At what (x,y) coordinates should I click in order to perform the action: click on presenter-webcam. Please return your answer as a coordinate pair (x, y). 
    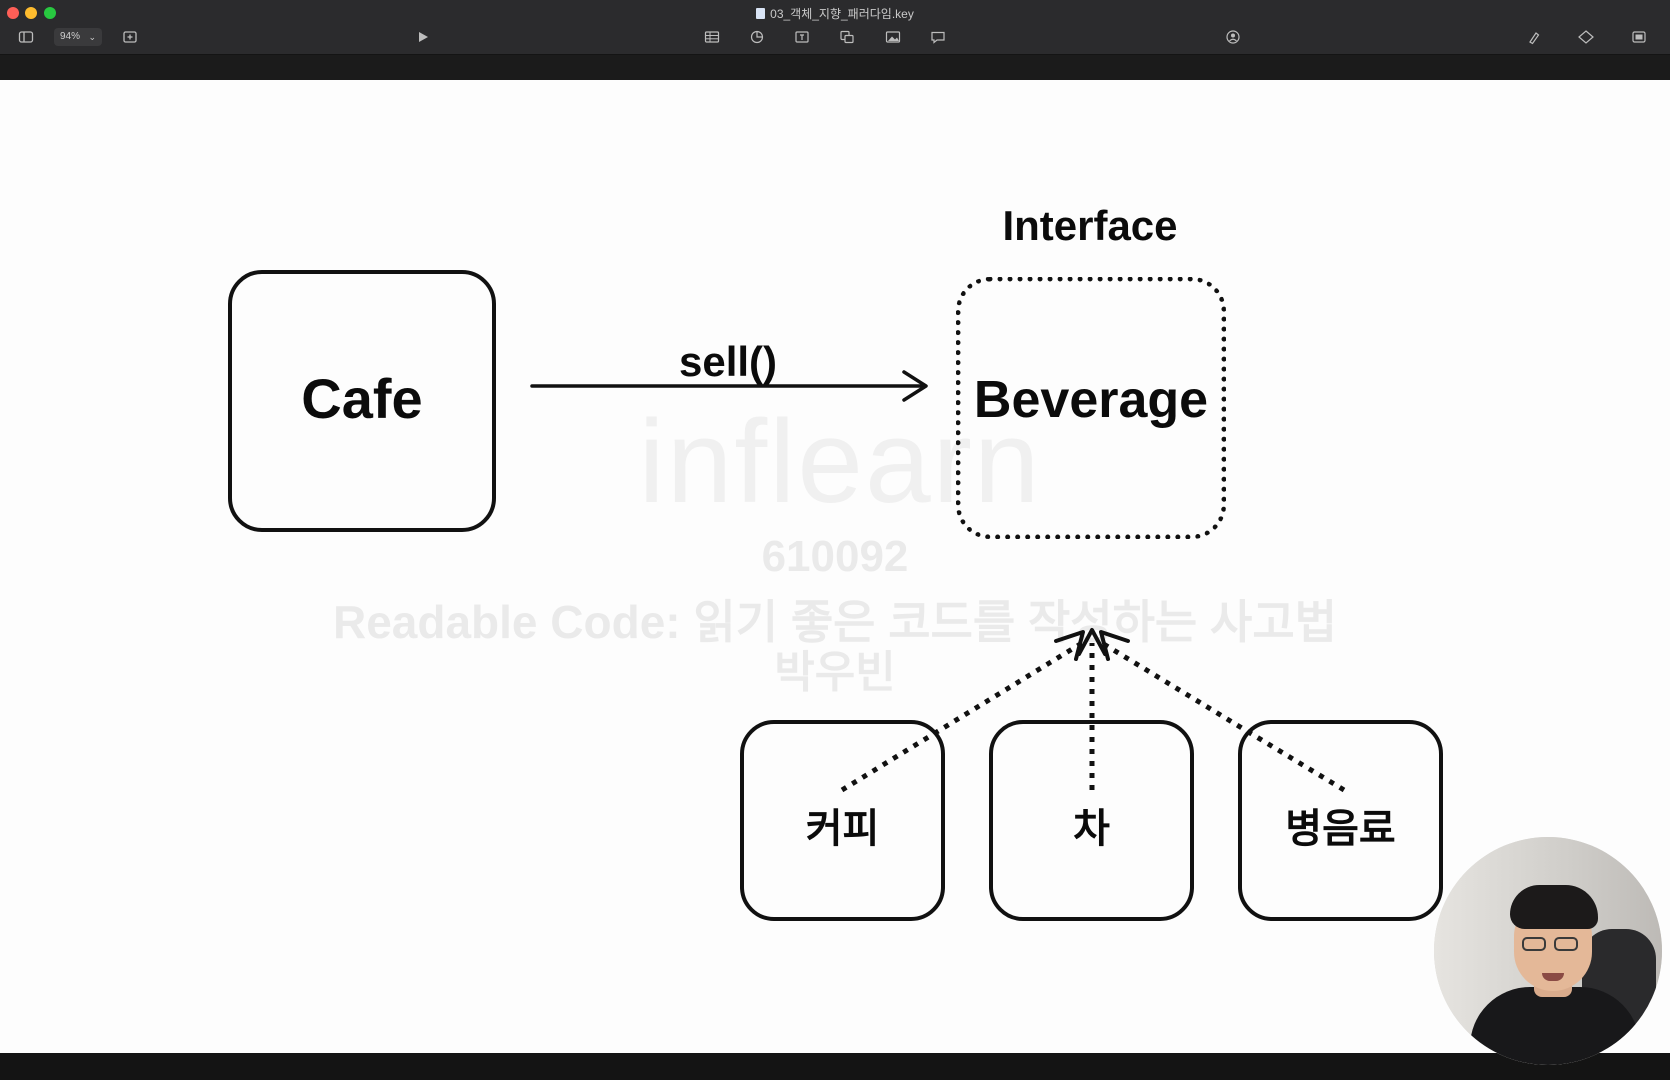
    Looking at the image, I should click on (1548, 951).